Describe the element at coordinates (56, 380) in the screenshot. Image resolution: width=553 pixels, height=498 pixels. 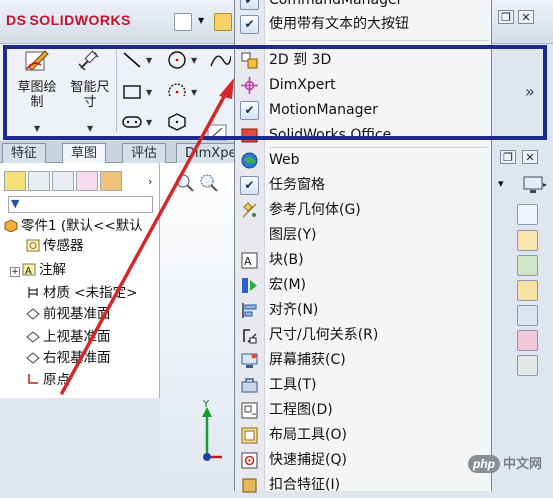
I see `tree-item-label: 原点` at that location.